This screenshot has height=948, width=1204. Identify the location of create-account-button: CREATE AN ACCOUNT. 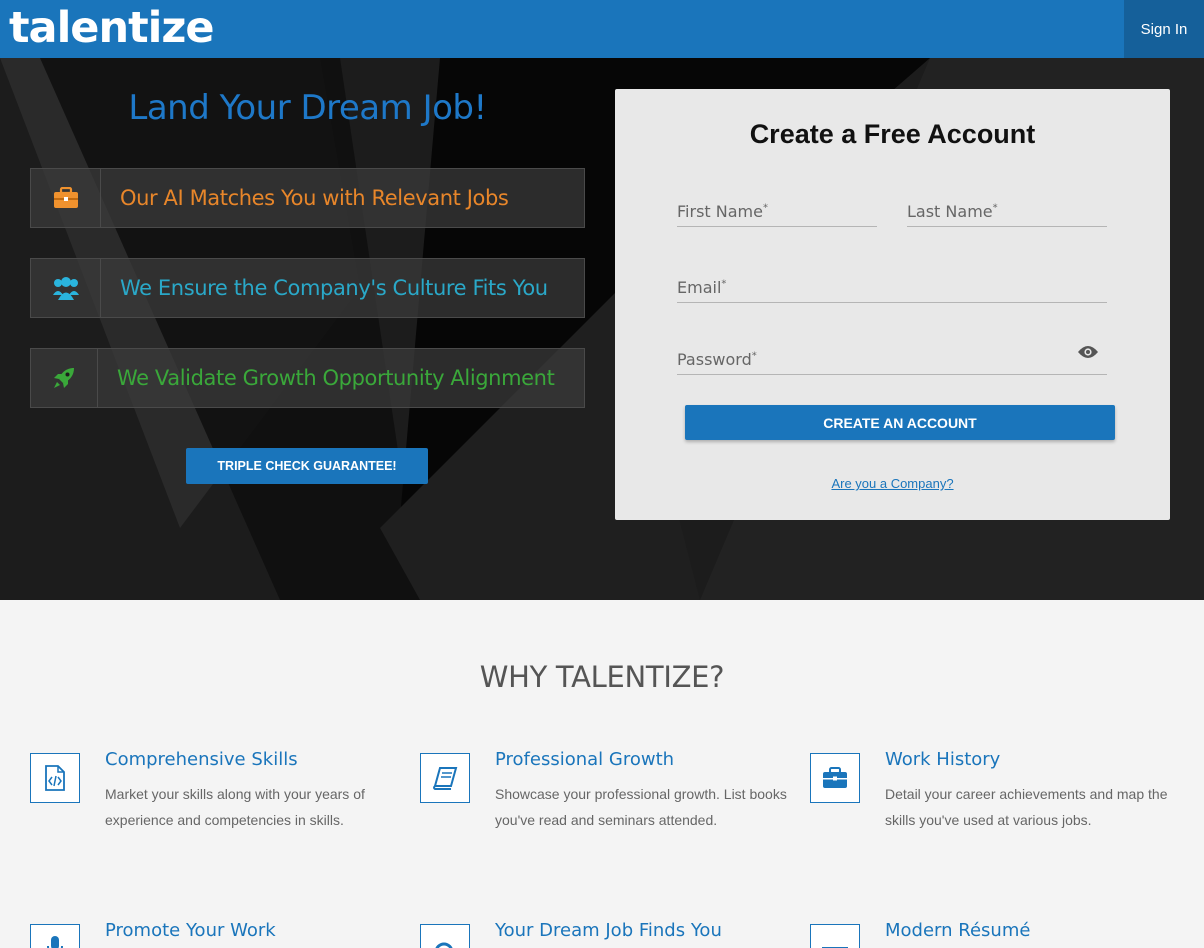
(900, 422).